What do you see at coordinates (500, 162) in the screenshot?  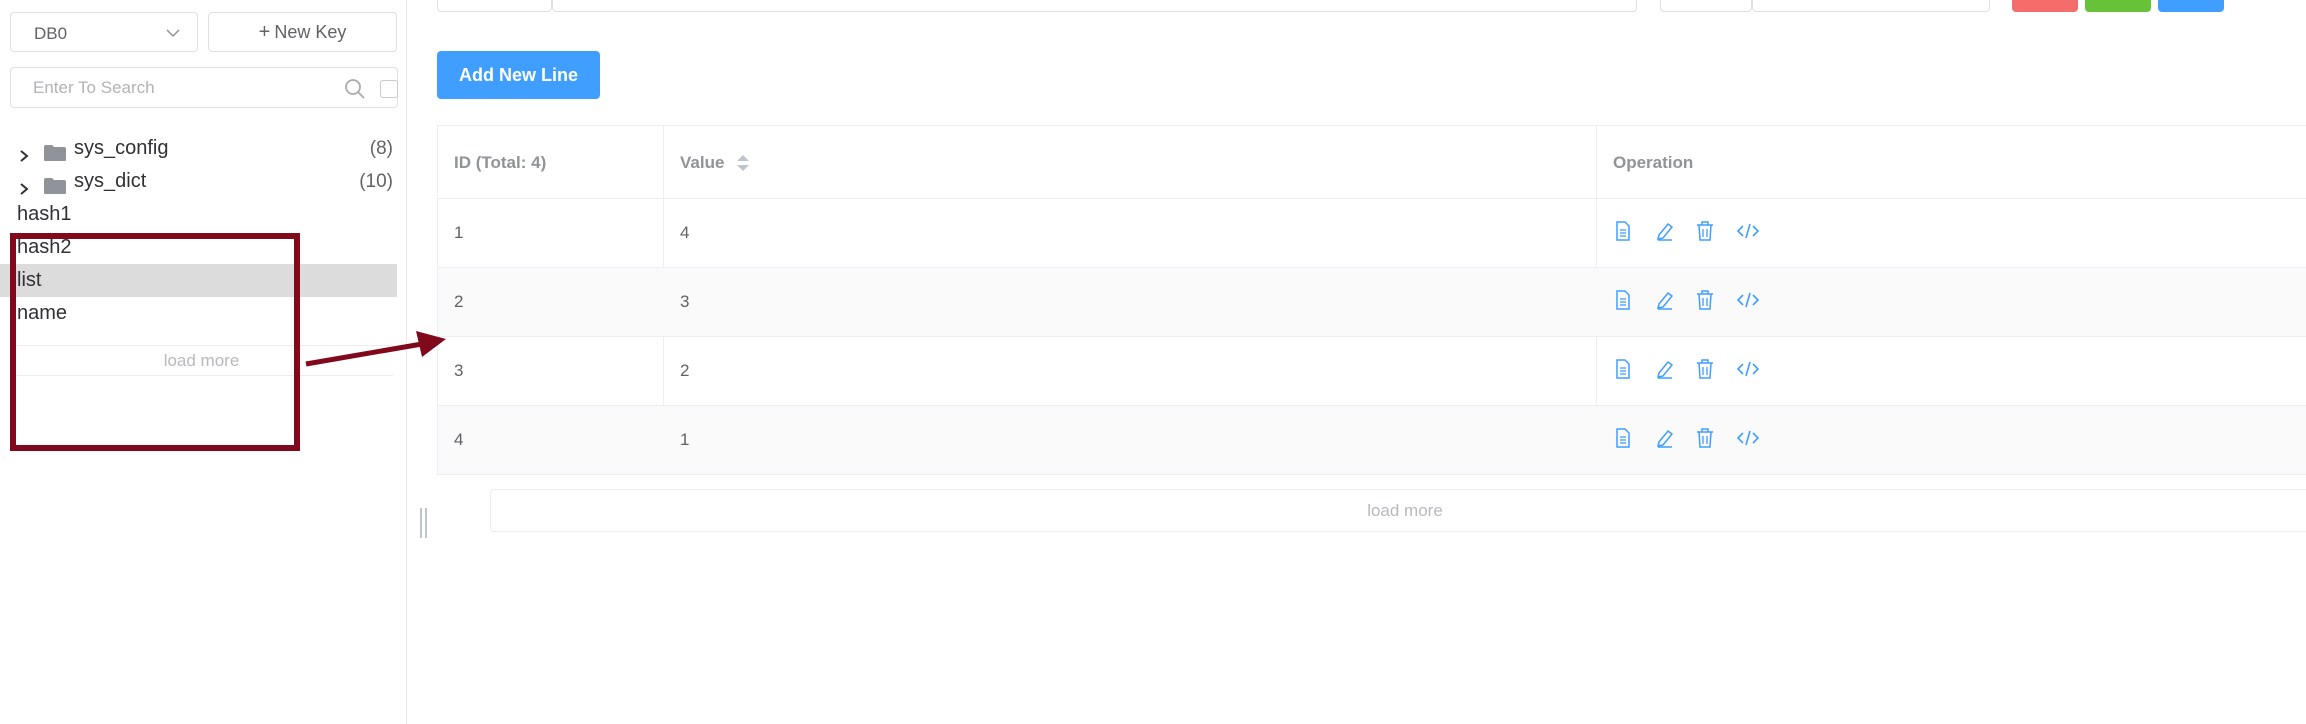 I see `column-header-id: ID (Total: 4)` at bounding box center [500, 162].